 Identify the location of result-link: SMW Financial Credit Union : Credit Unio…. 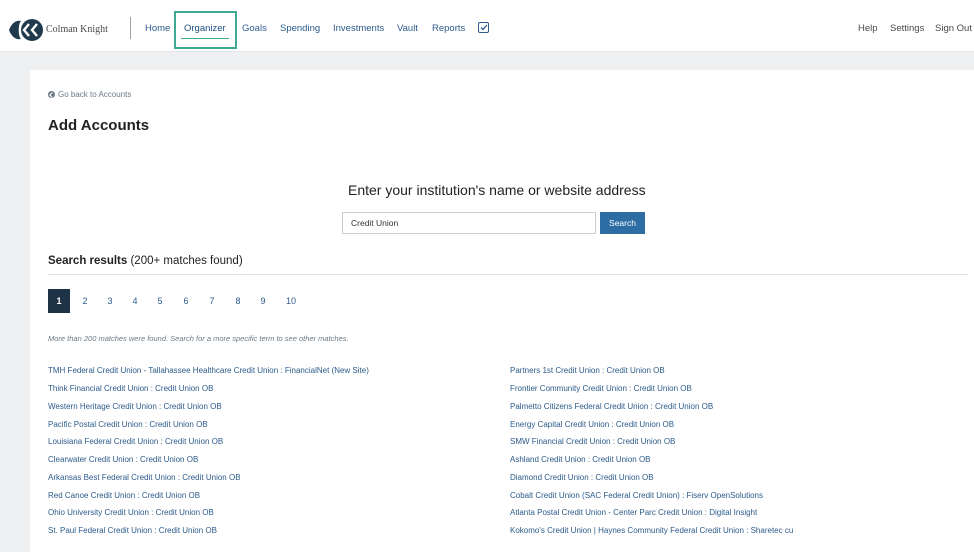
(592, 441).